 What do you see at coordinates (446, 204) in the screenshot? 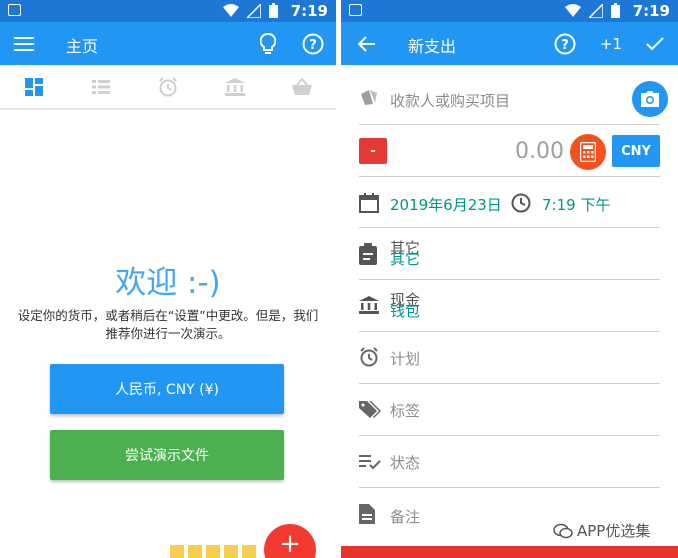
I see `date-field: 2019年6月23日` at bounding box center [446, 204].